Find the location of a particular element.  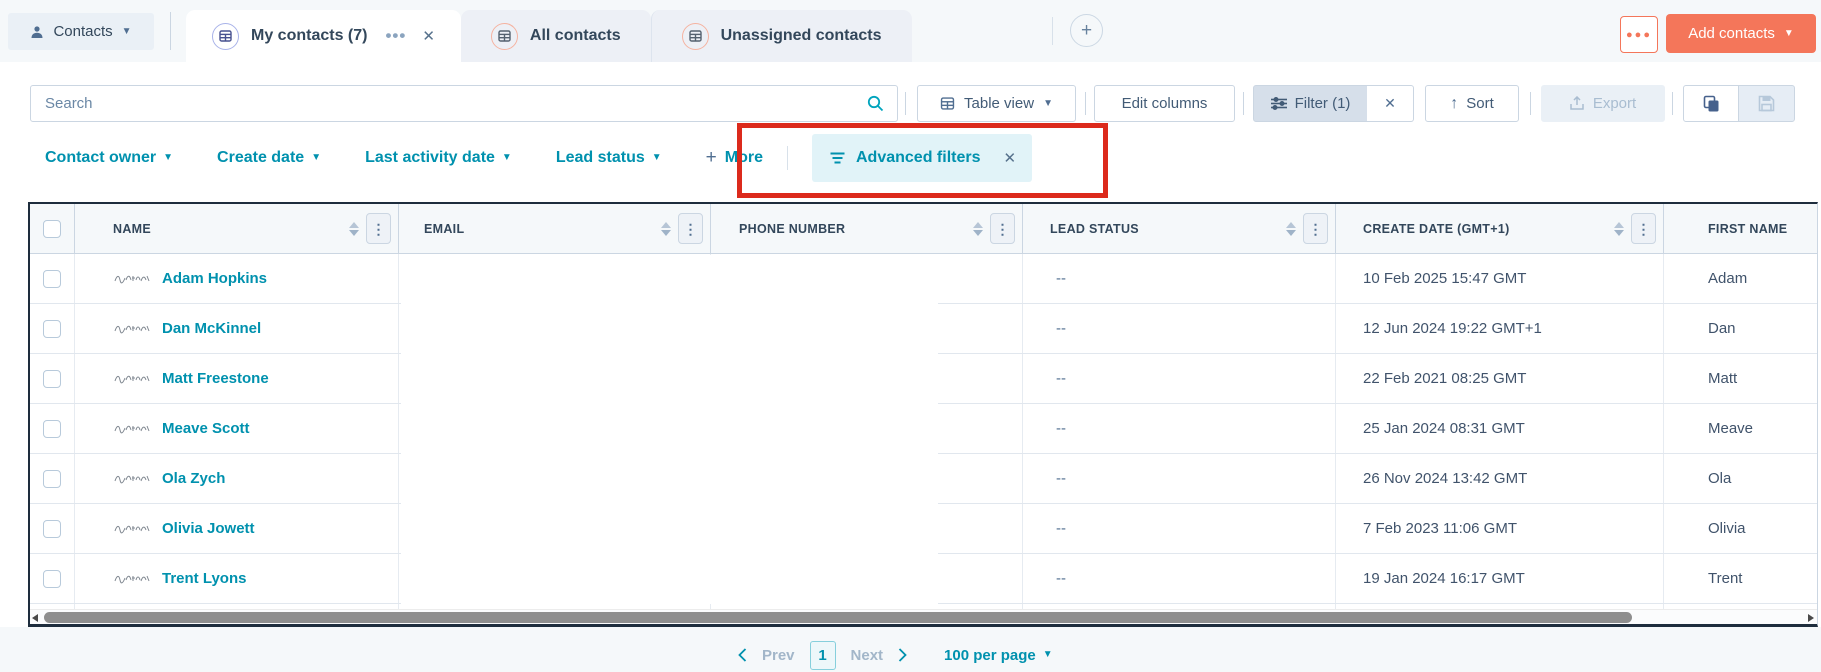

close-icon: ✕ is located at coordinates (1390, 103).